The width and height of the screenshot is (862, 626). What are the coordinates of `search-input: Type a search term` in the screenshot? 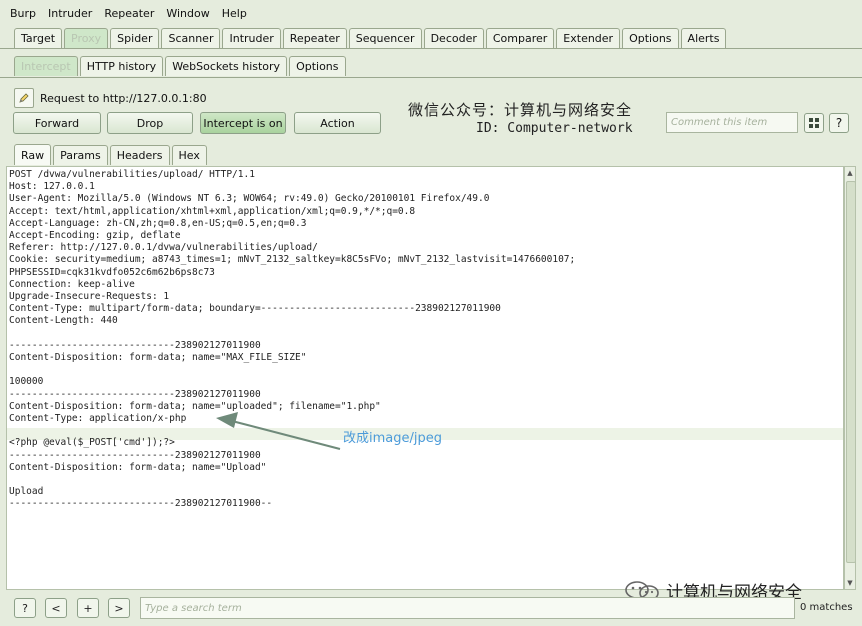 It's located at (467, 608).